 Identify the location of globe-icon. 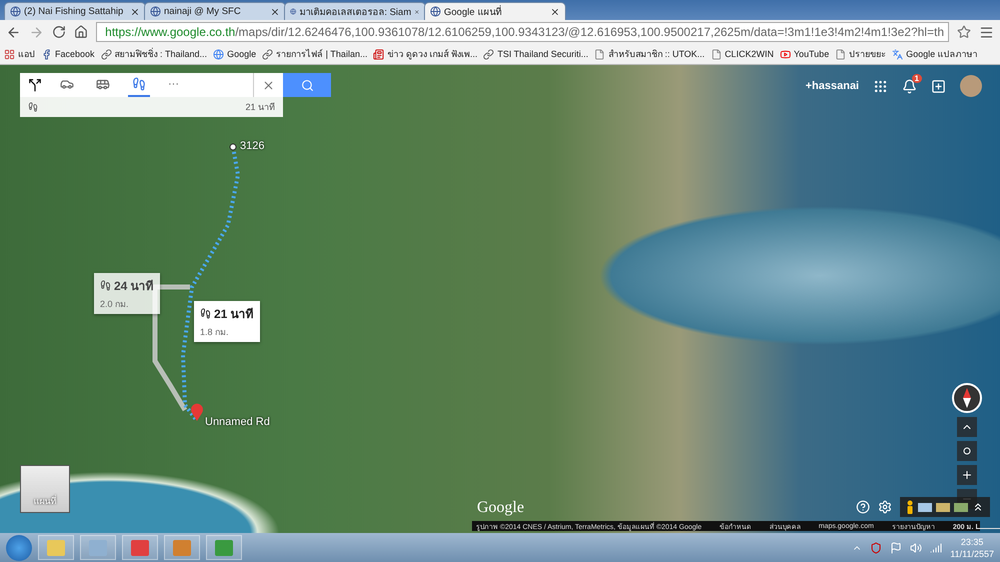
(218, 54).